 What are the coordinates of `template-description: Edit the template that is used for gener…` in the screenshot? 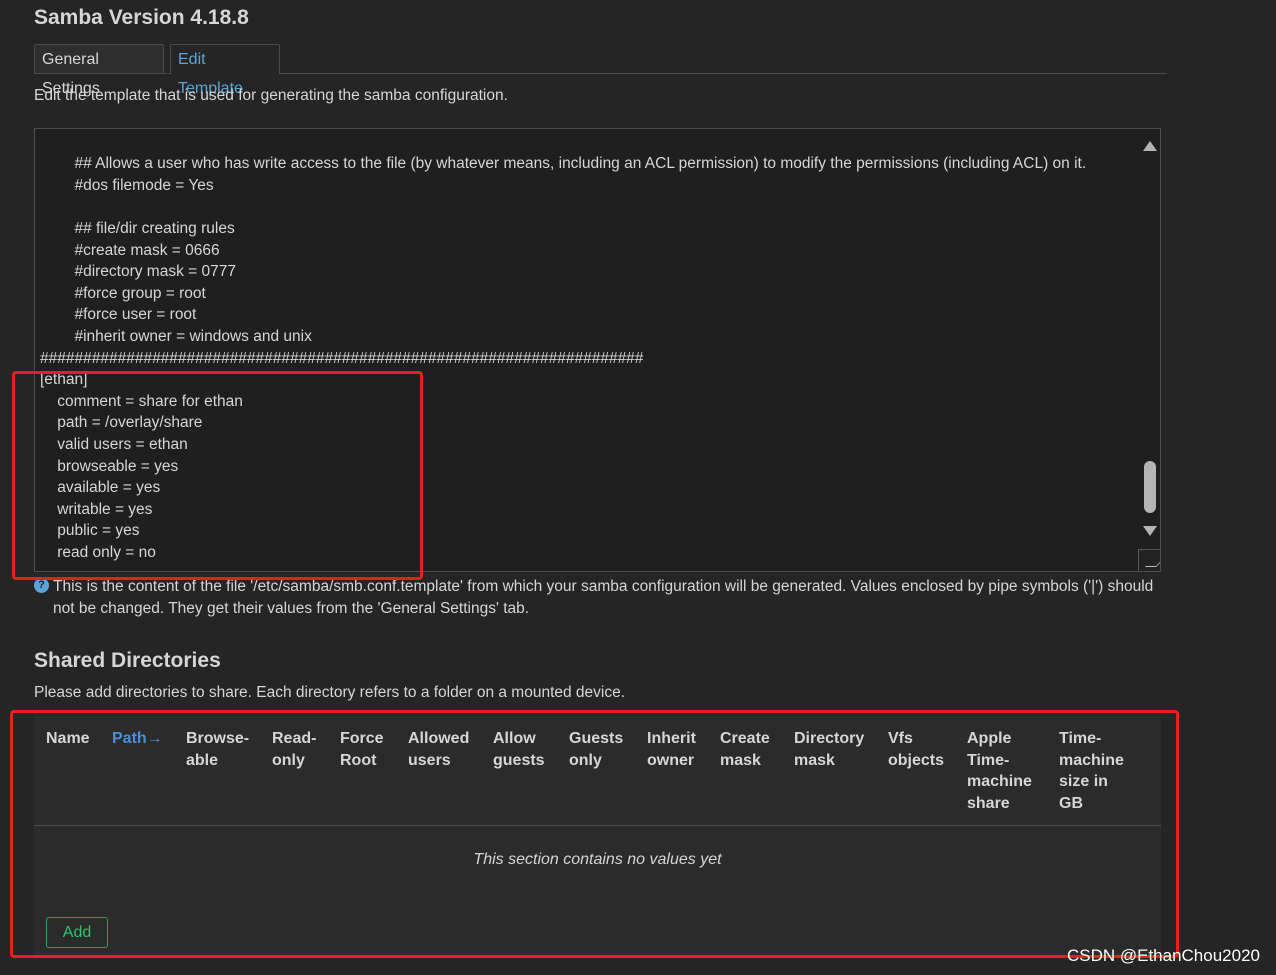 It's located at (271, 95).